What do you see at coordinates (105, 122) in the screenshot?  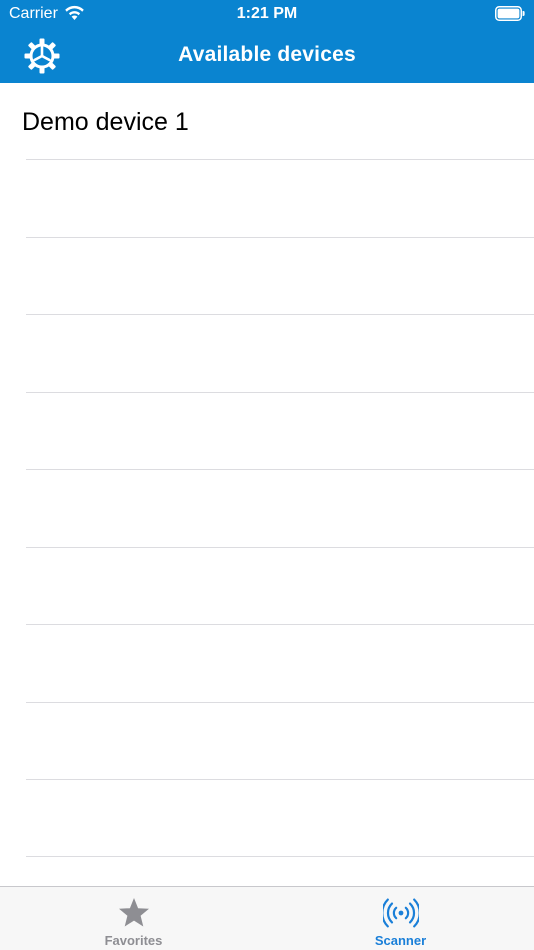 I see `device-name: Demo device 1` at bounding box center [105, 122].